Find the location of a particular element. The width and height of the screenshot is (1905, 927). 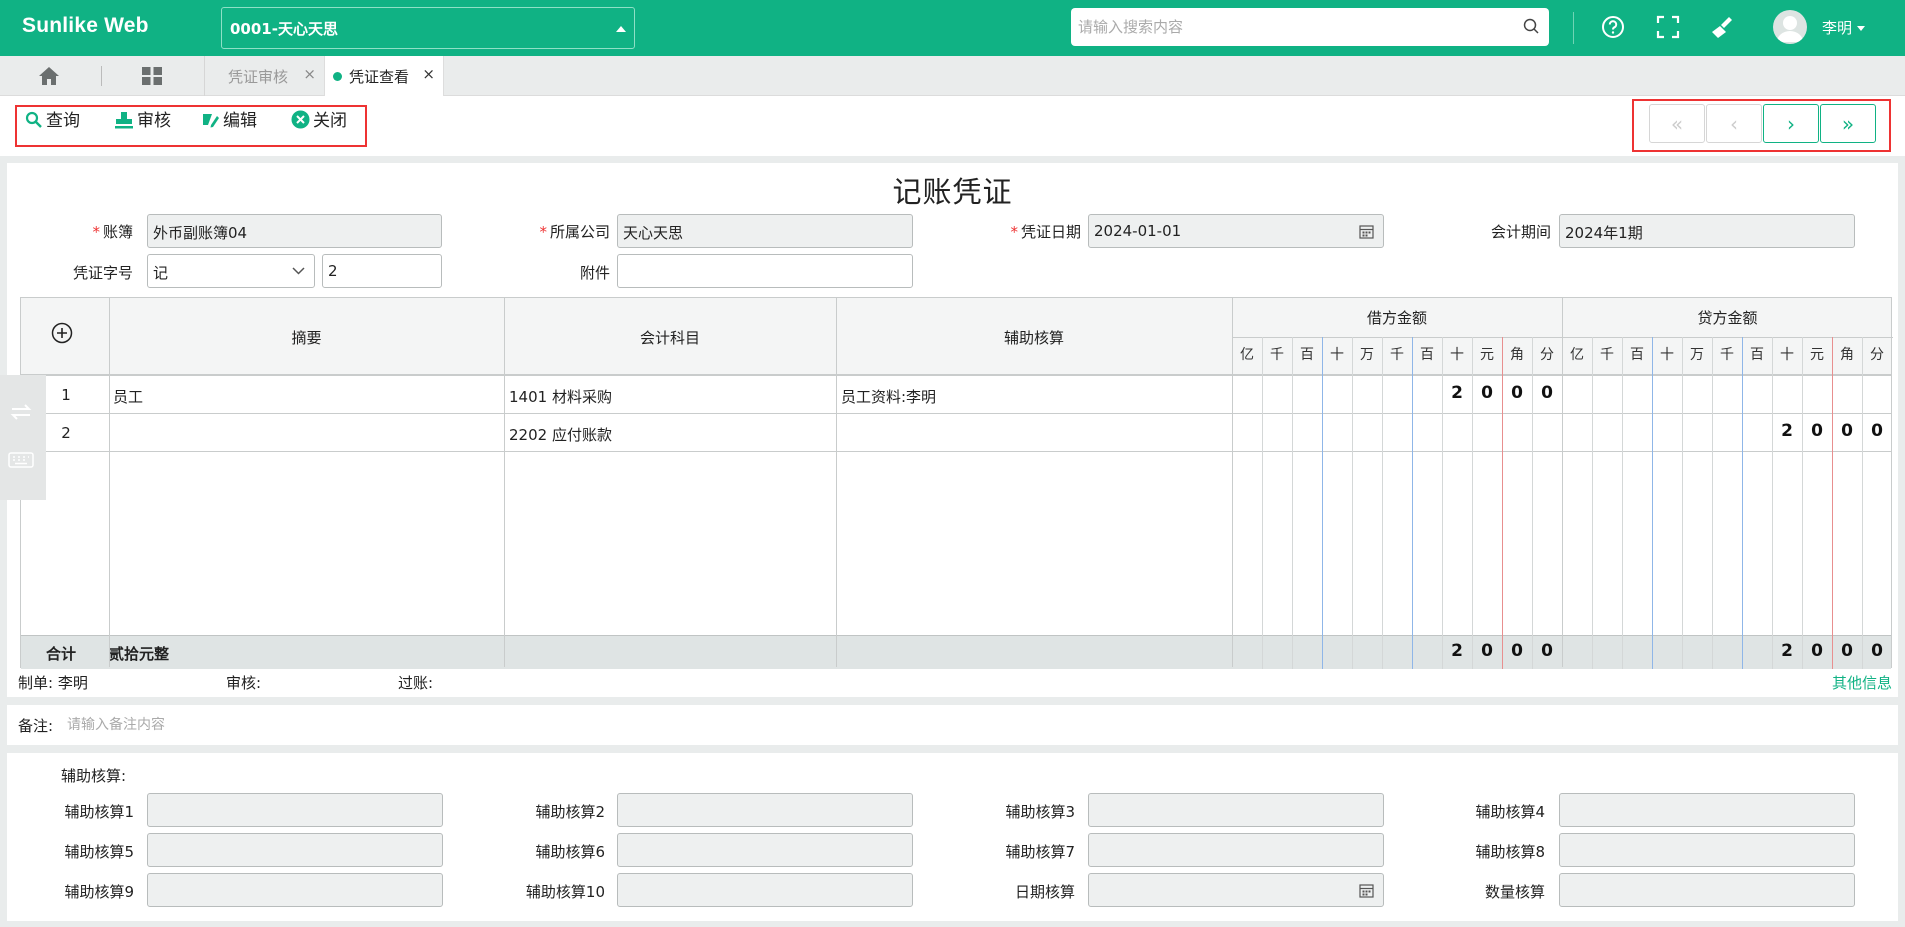

first-record-button: « is located at coordinates (1677, 123).